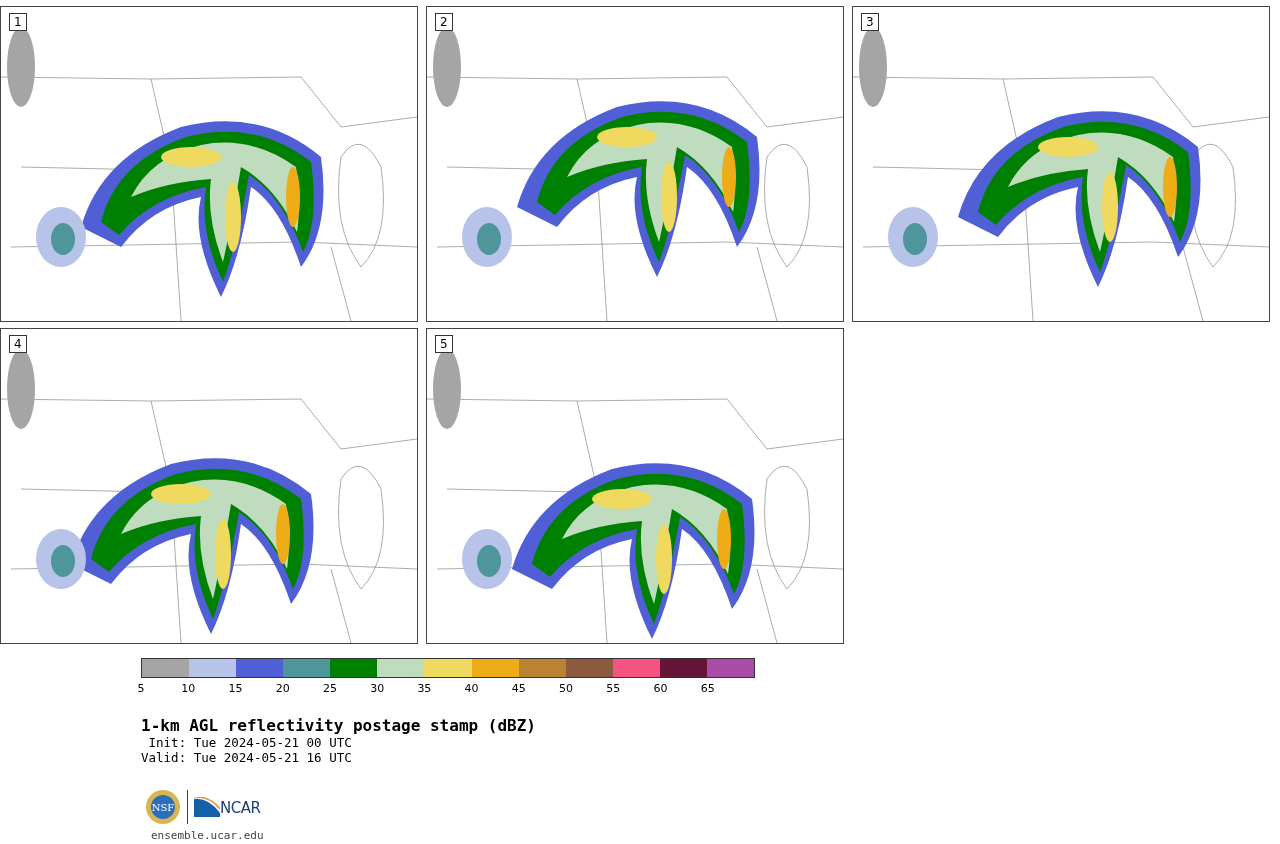 The width and height of the screenshot is (1280, 844). I want to click on valid-time: Valid: Tue 2024-05-21 16 UTC, so click(247, 757).